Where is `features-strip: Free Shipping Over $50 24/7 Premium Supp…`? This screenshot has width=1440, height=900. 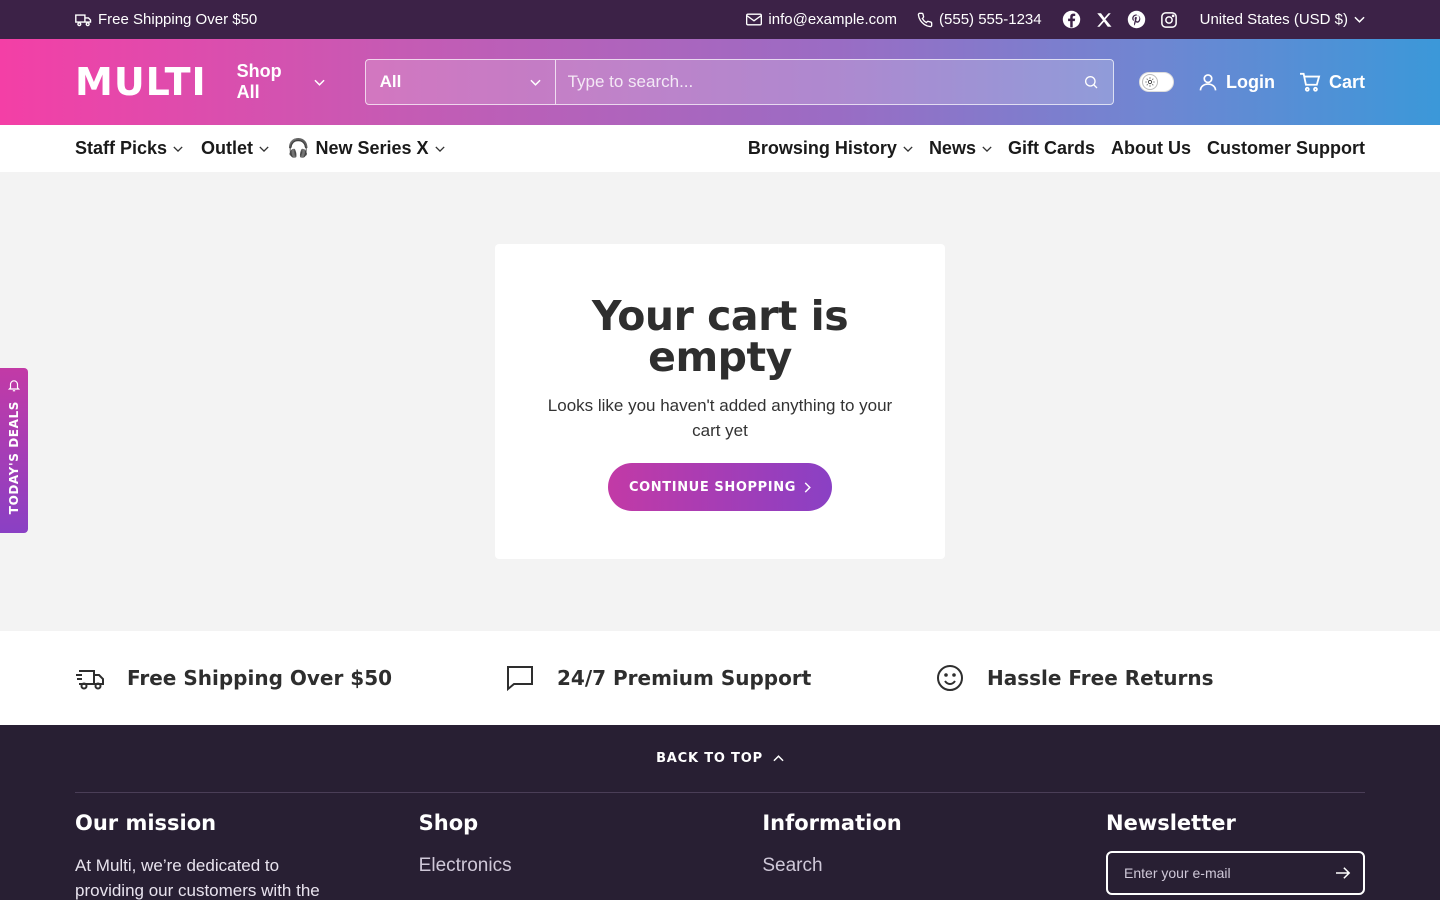
features-strip: Free Shipping Over $50 24/7 Premium Supp… is located at coordinates (720, 678).